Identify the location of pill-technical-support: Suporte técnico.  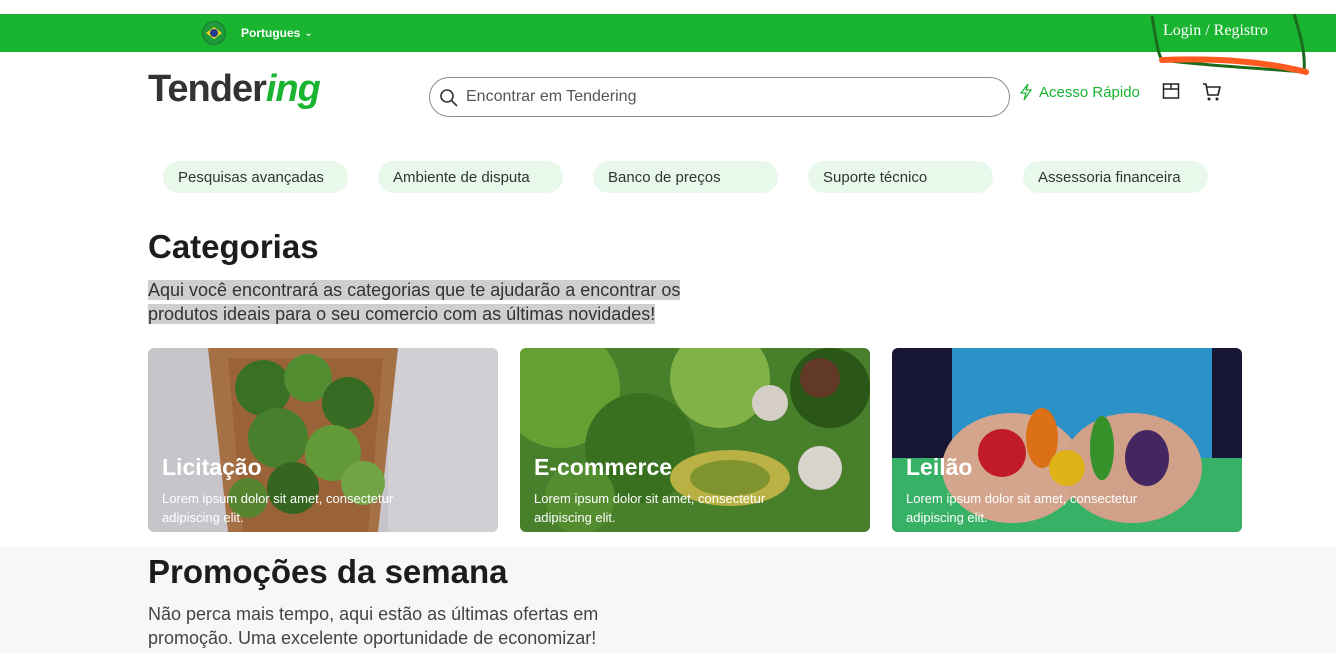
(900, 177).